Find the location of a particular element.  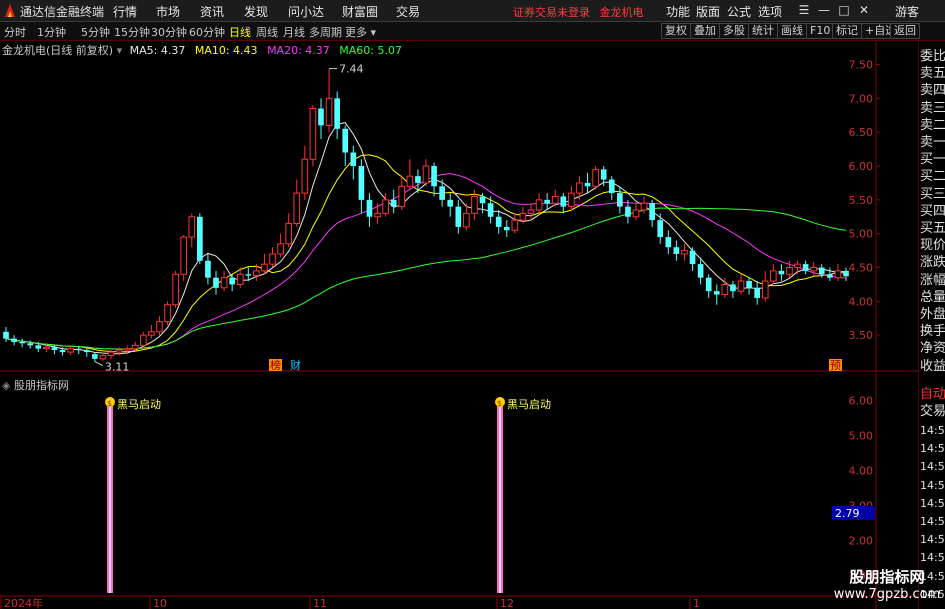

period-weekly: 周线 is located at coordinates (267, 32).